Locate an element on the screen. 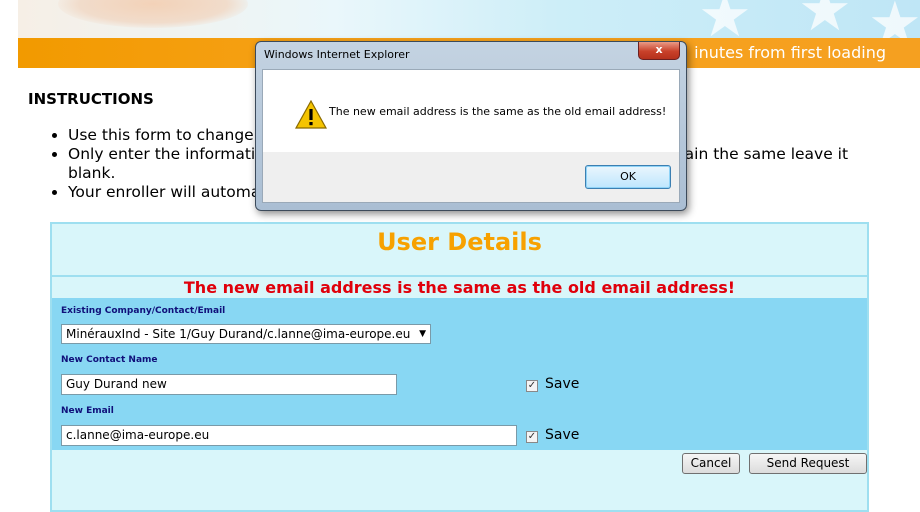 This screenshot has height=512, width=920. save-email-label: Save is located at coordinates (562, 435).